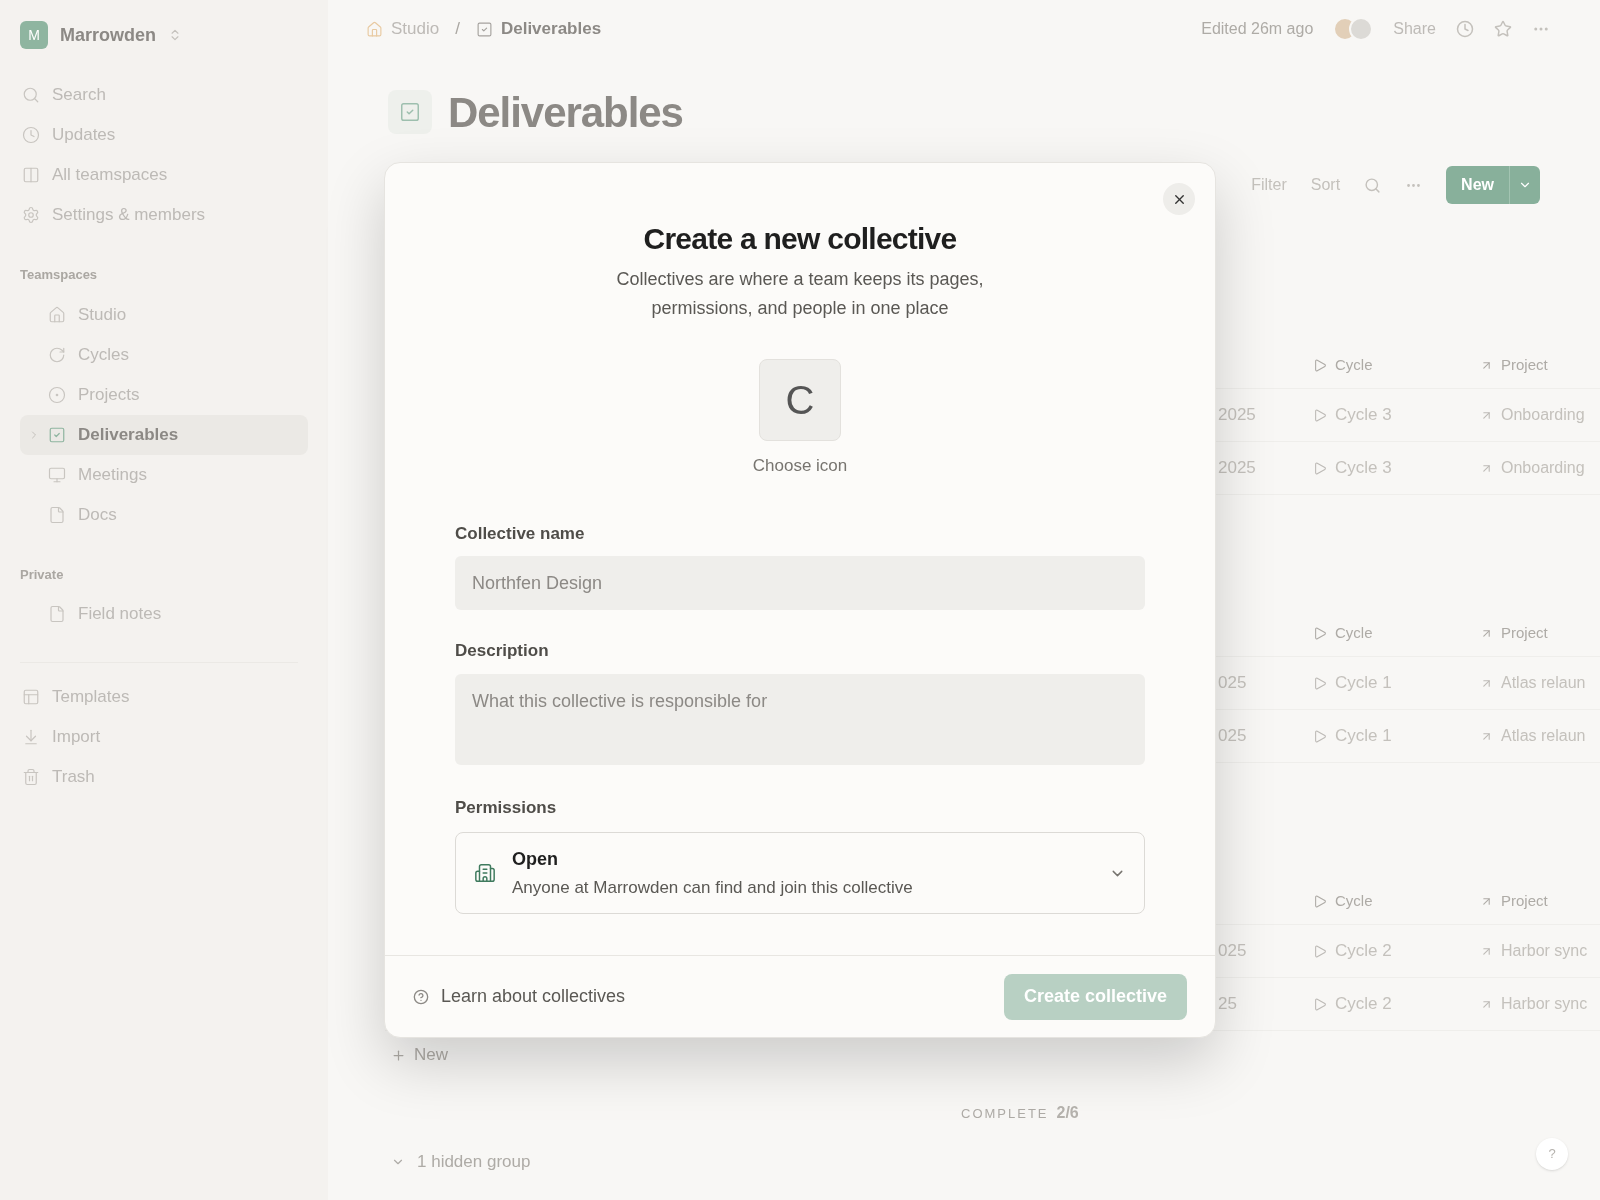 This screenshot has width=1600, height=1200. Describe the element at coordinates (42, 574) in the screenshot. I see `section-title: Private` at that location.